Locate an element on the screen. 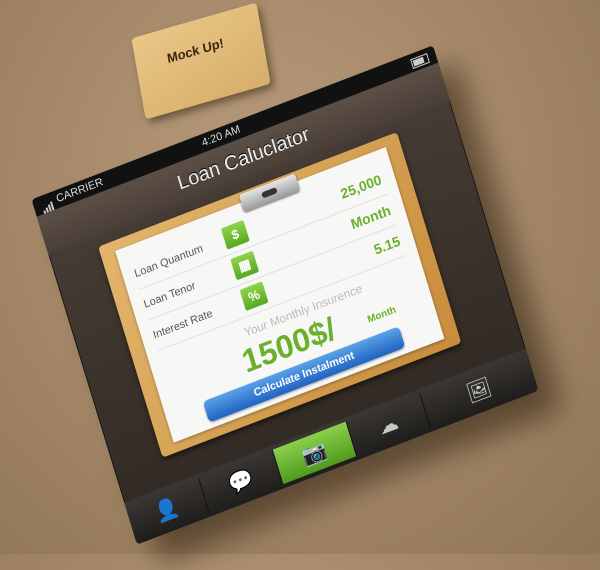 The height and width of the screenshot is (570, 600). mock-up-note: Mock Up! is located at coordinates (201, 61).